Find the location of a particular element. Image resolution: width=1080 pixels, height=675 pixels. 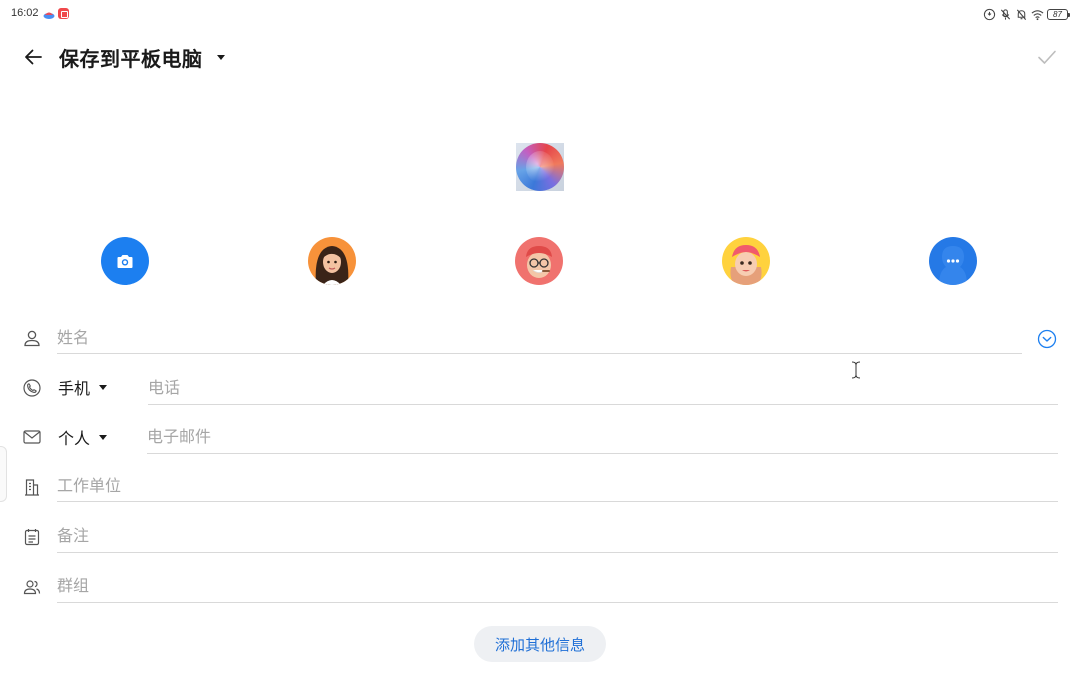

expand-name-fields-button is located at coordinates (1047, 339).